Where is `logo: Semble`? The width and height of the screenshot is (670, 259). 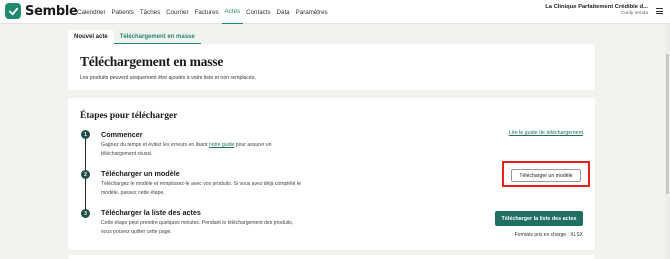 logo: Semble is located at coordinates (41, 11).